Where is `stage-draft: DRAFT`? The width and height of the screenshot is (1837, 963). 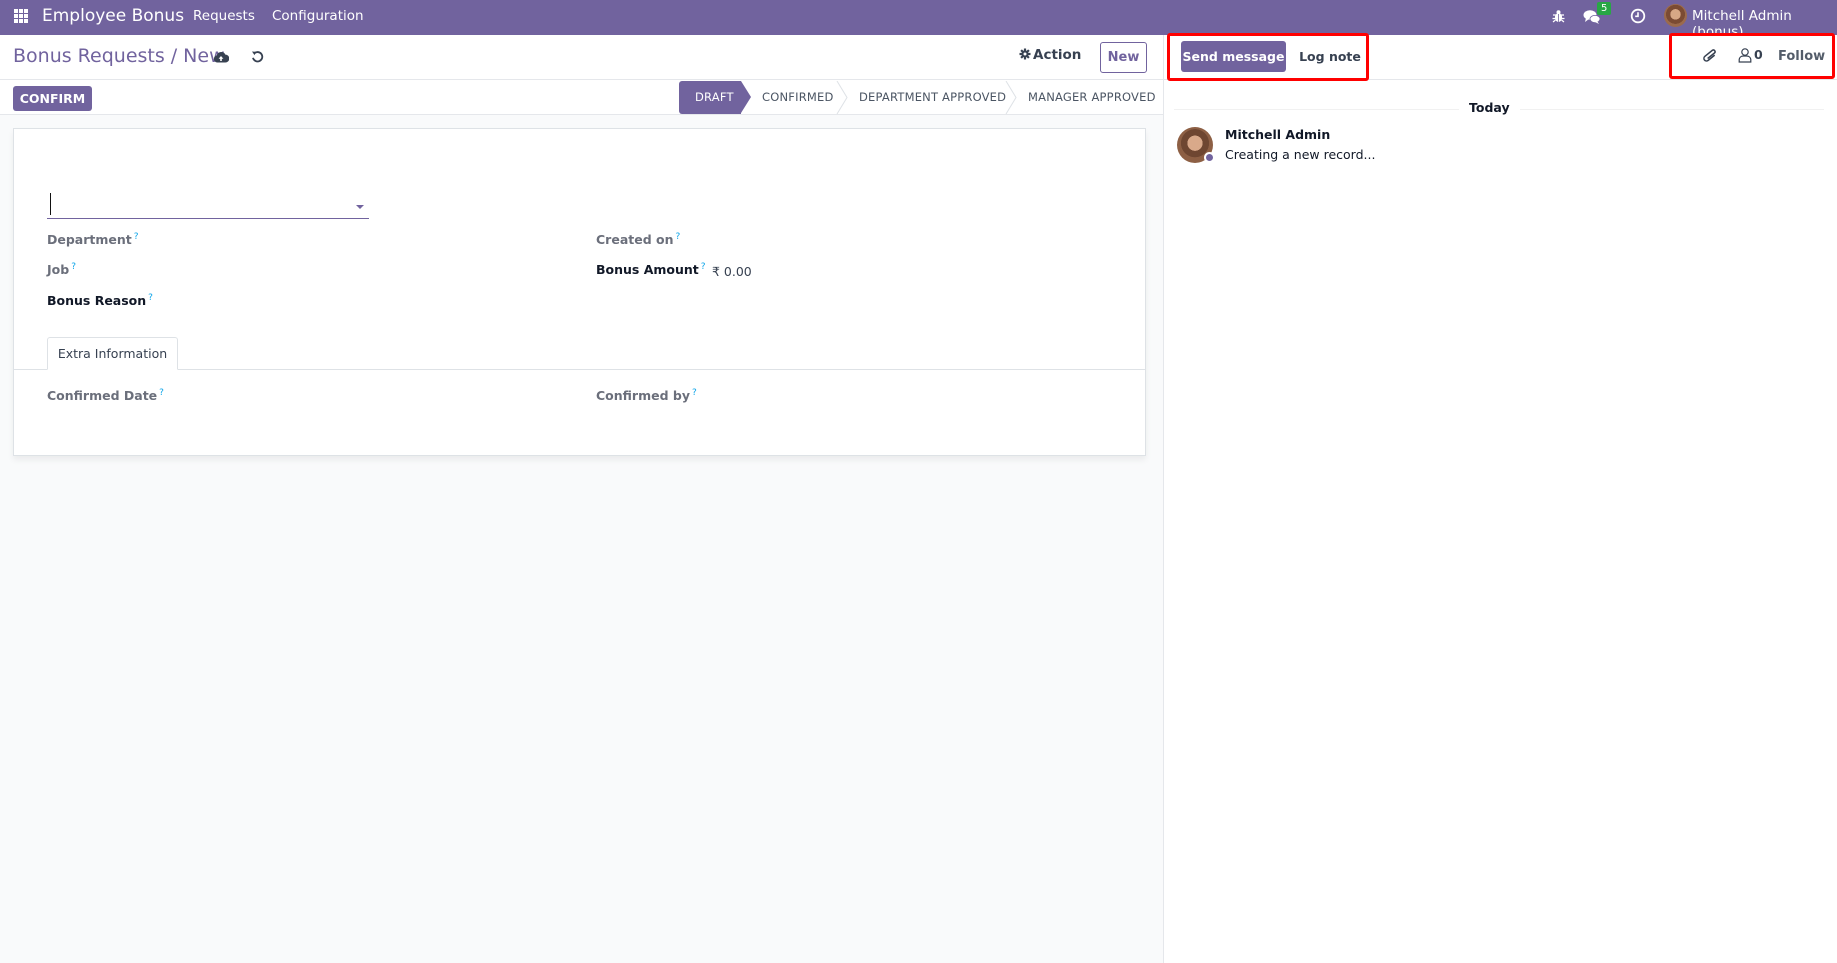
stage-draft: DRAFT is located at coordinates (715, 97).